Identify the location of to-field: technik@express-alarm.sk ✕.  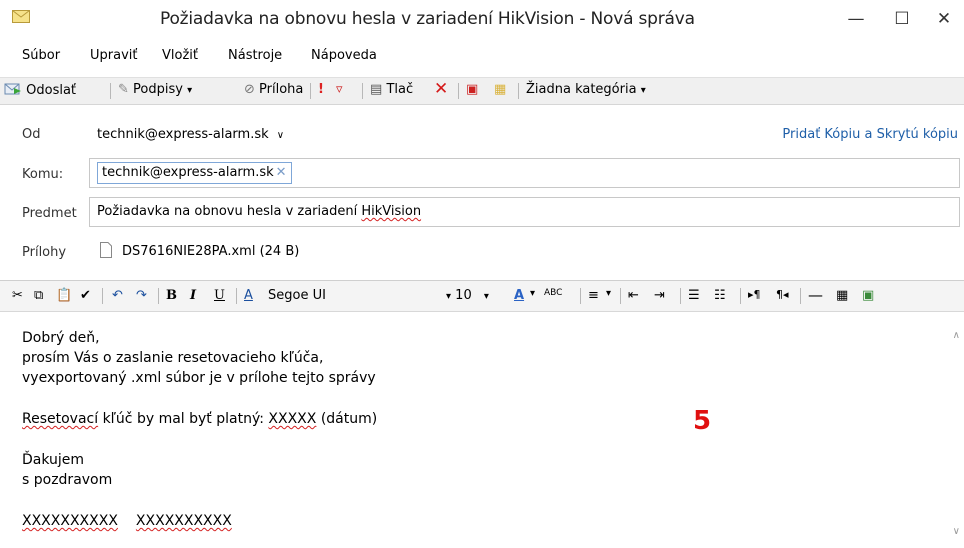
(524, 173).